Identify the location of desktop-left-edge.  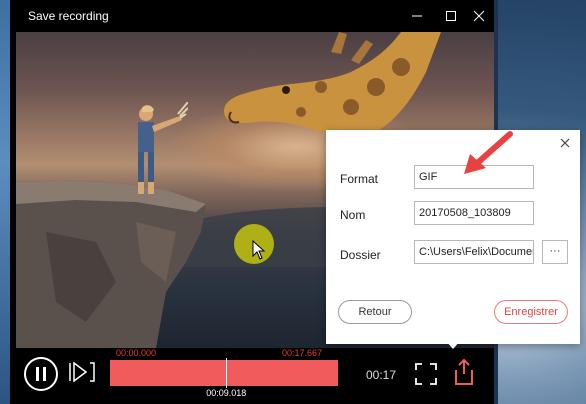
(5, 202).